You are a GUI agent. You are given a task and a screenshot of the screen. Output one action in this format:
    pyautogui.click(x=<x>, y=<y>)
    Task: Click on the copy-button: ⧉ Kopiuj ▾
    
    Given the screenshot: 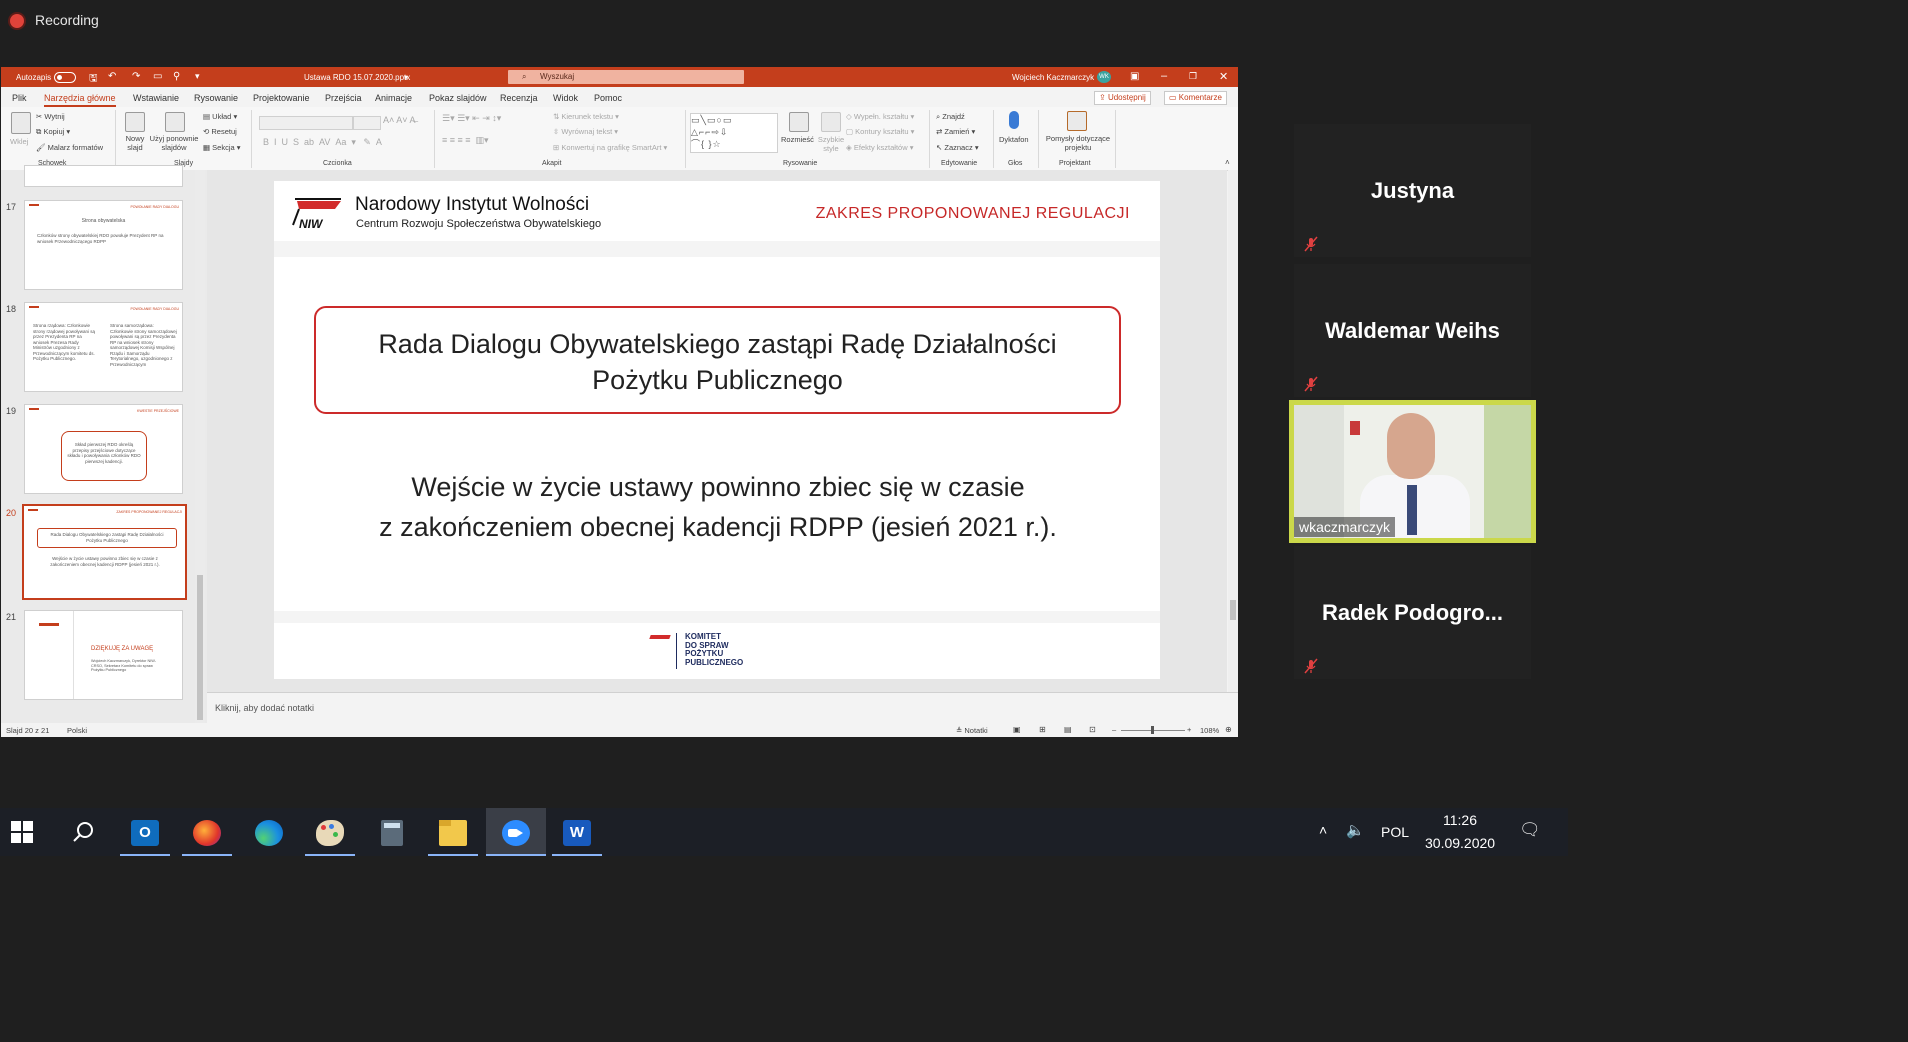 What is the action you would take?
    pyautogui.click(x=53, y=132)
    